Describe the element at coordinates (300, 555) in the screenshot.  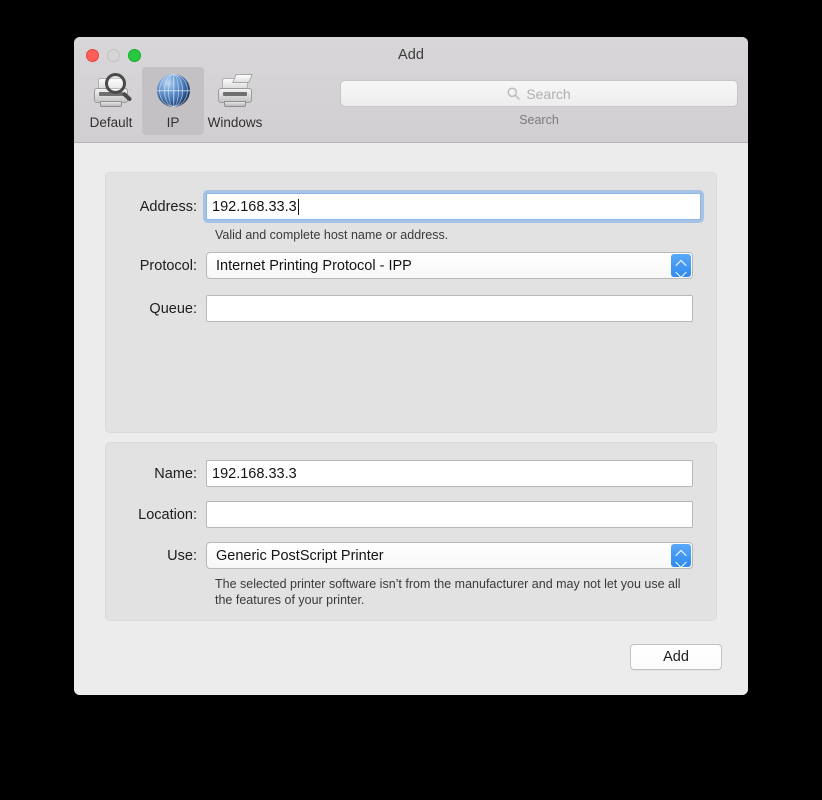
I see `use-value: Generic PostScript Printer` at that location.